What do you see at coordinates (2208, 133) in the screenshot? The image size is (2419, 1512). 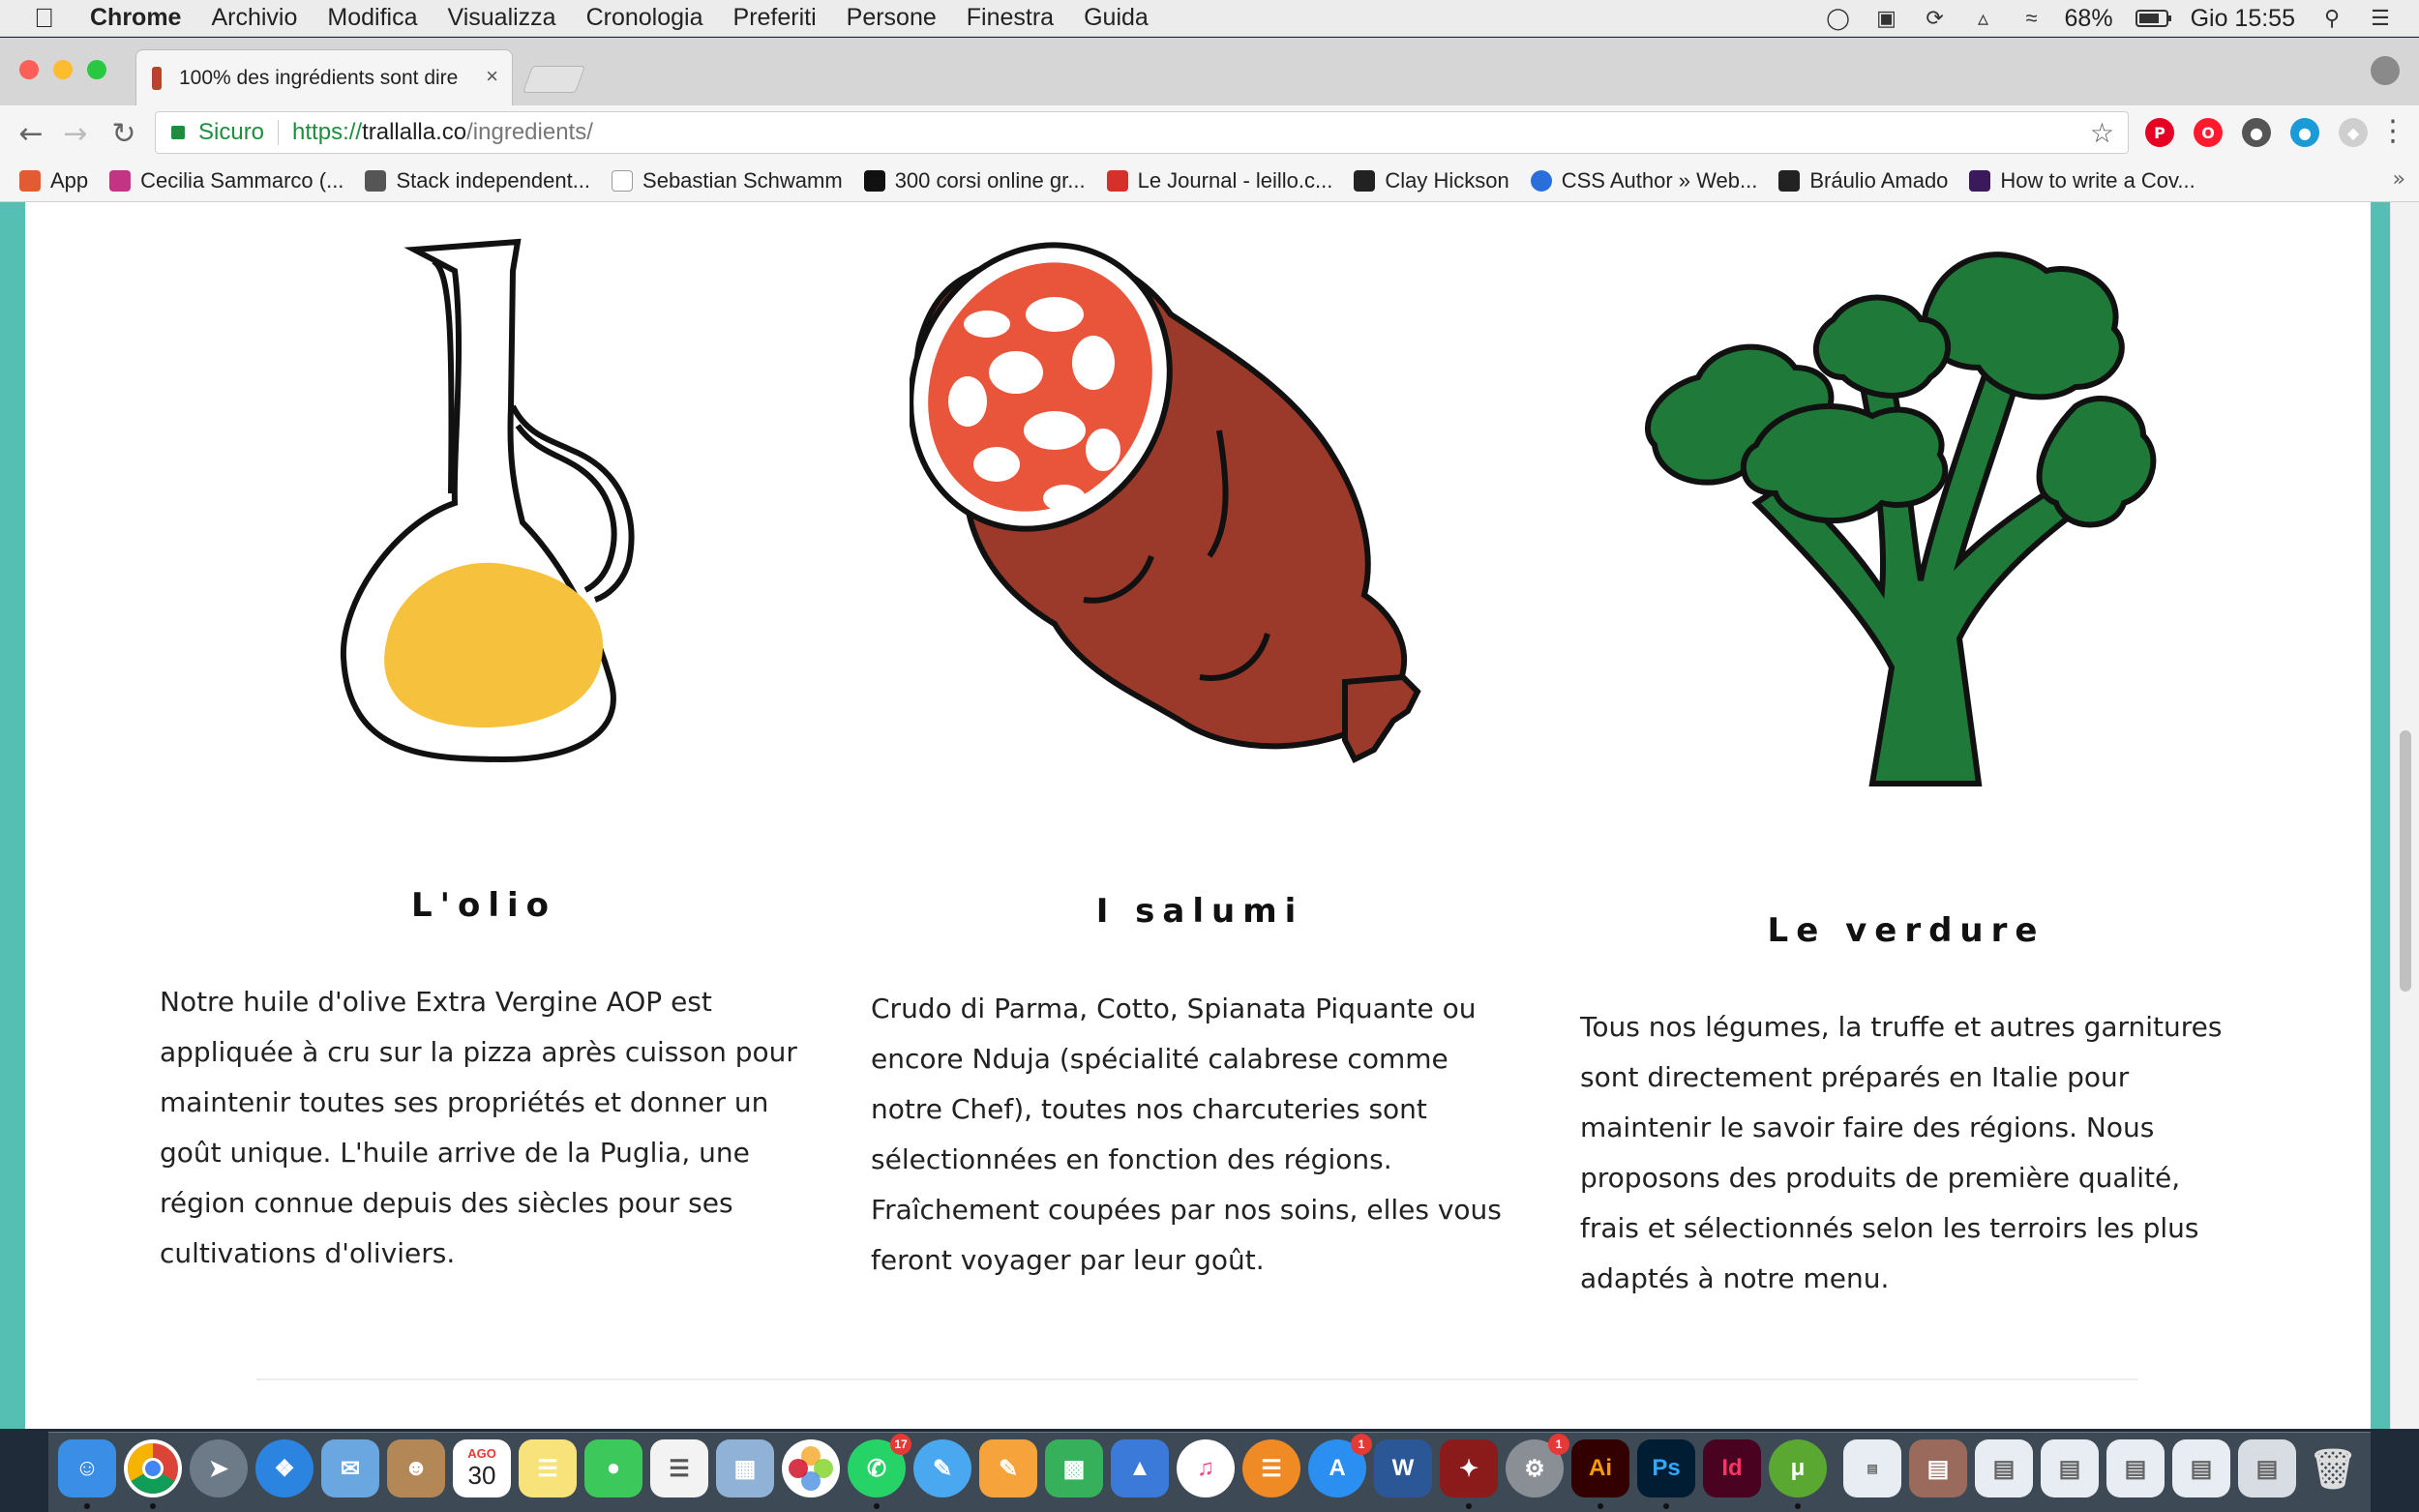 I see `opera-extension-icon: O` at bounding box center [2208, 133].